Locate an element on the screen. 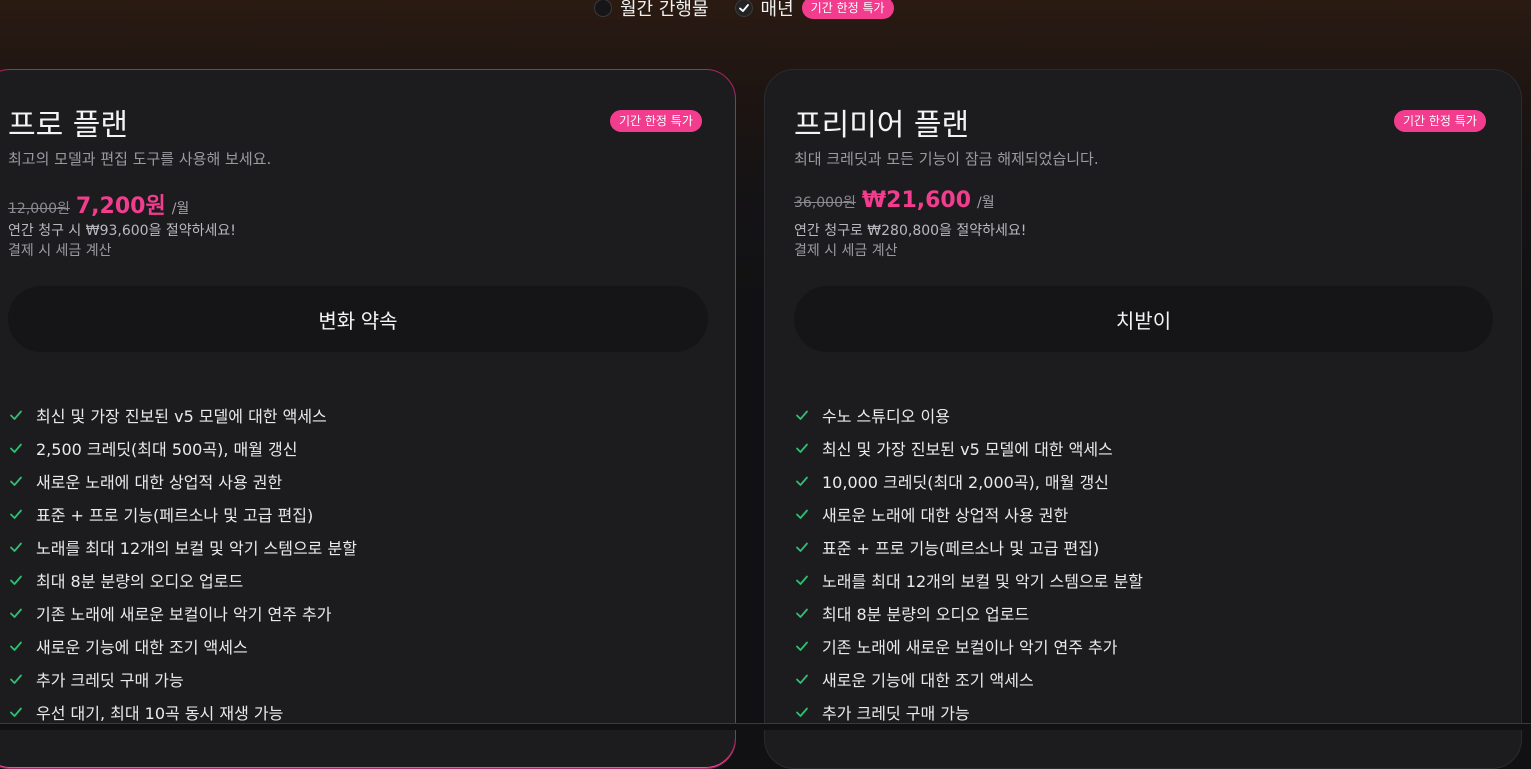 The width and height of the screenshot is (1531, 769). subscribe-premier-button: 치받이 is located at coordinates (1143, 319).